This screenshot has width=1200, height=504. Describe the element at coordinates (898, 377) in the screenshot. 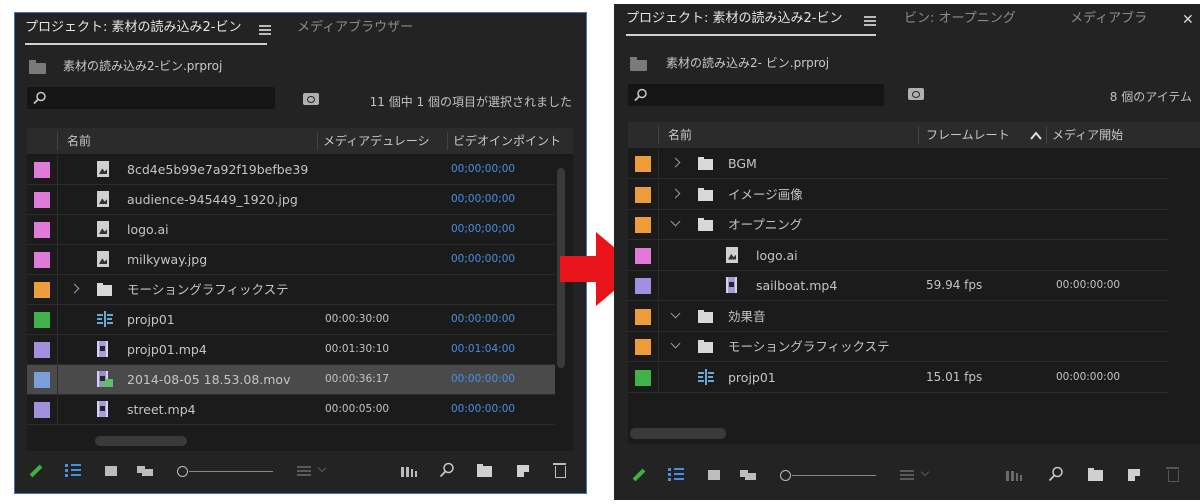

I see `table-row: projp01 15.01 fps 00:00:00:00` at that location.